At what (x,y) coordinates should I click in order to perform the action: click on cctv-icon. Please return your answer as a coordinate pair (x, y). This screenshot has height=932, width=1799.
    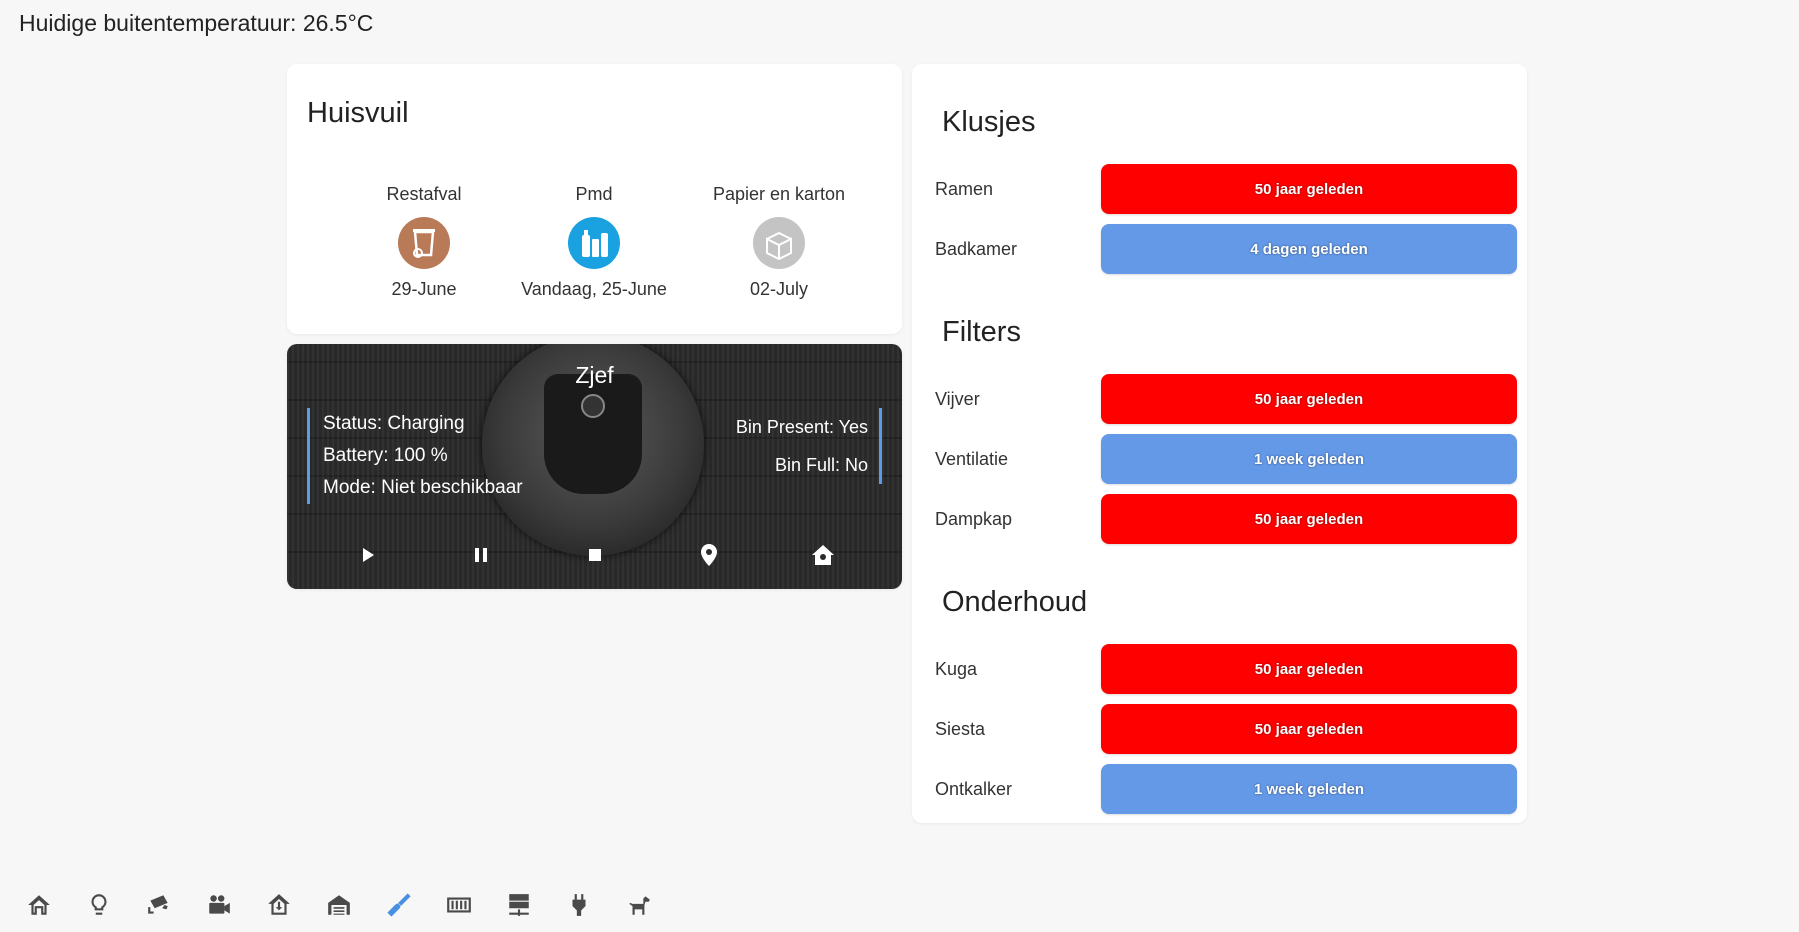
    Looking at the image, I should click on (159, 905).